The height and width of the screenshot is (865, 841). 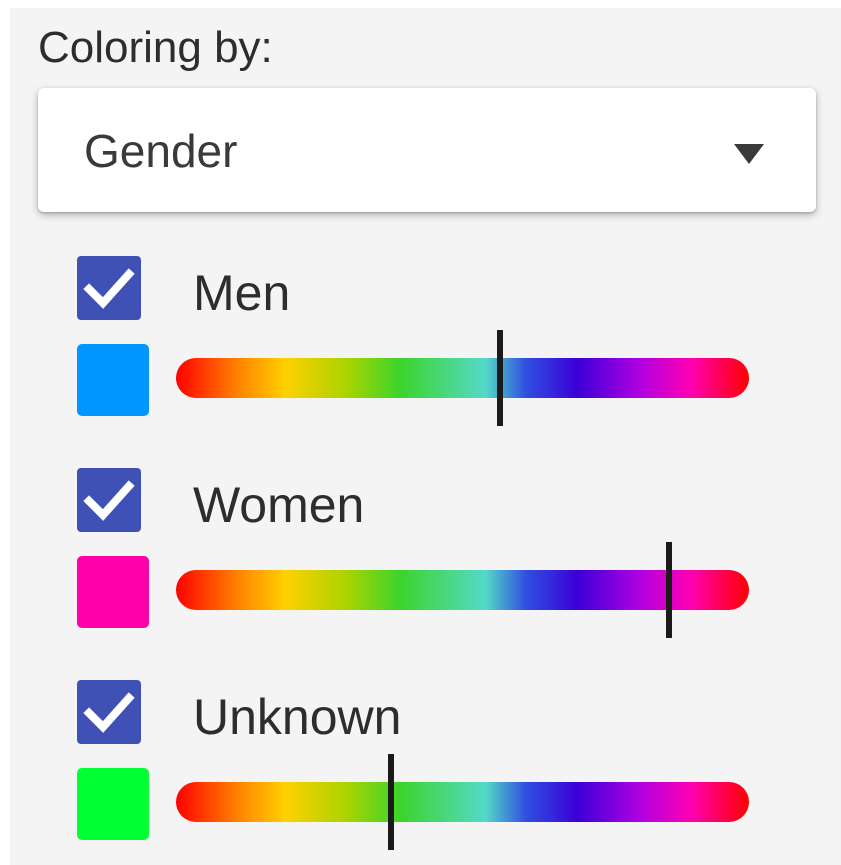 I want to click on unknown-hue-slider, so click(x=462, y=802).